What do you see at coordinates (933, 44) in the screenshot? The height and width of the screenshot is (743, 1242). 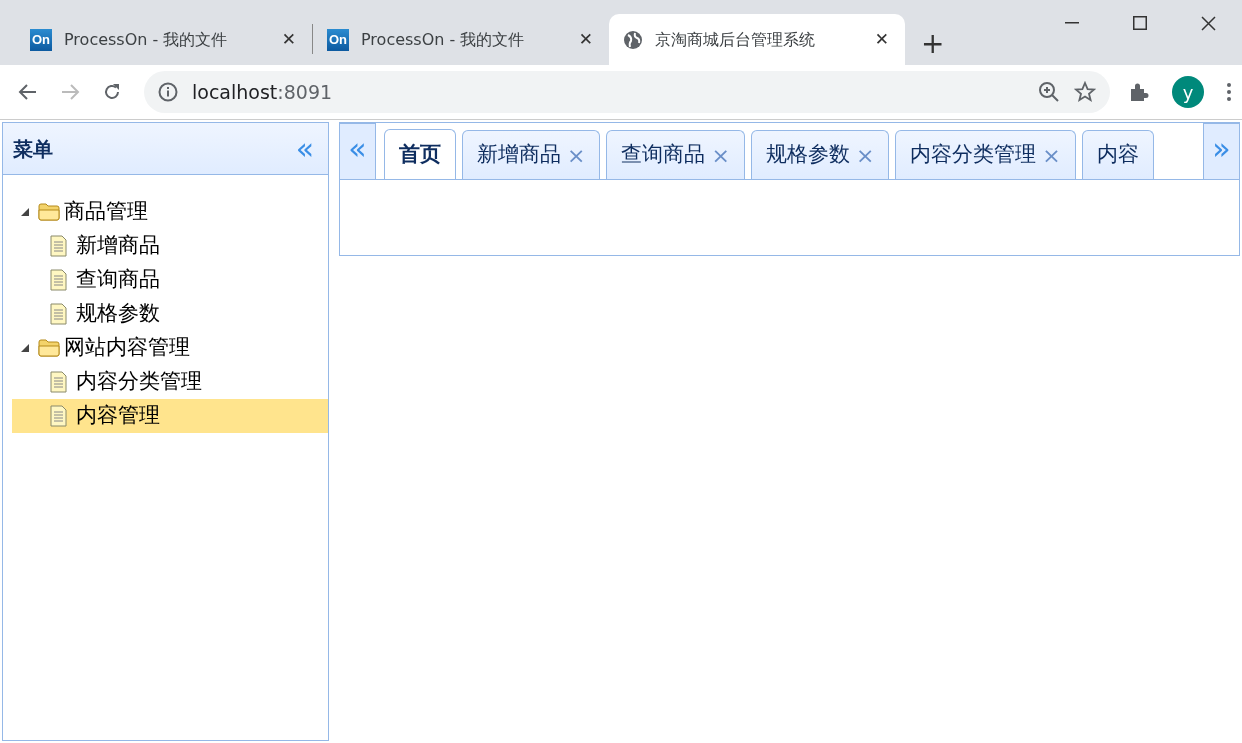 I see `new-tab-button: +` at bounding box center [933, 44].